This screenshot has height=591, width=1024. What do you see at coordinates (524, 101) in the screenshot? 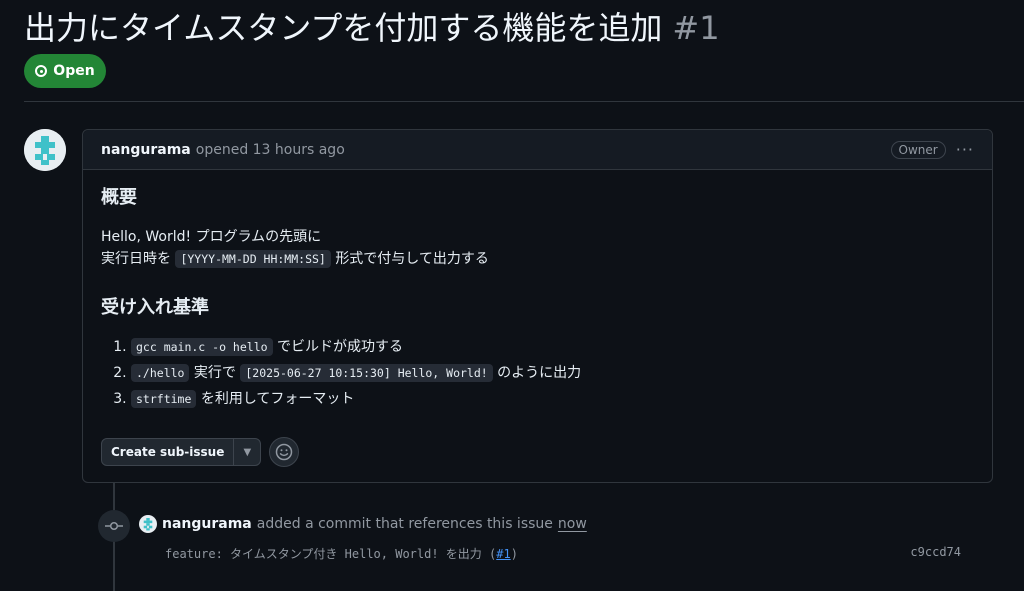
I see `header-divider` at bounding box center [524, 101].